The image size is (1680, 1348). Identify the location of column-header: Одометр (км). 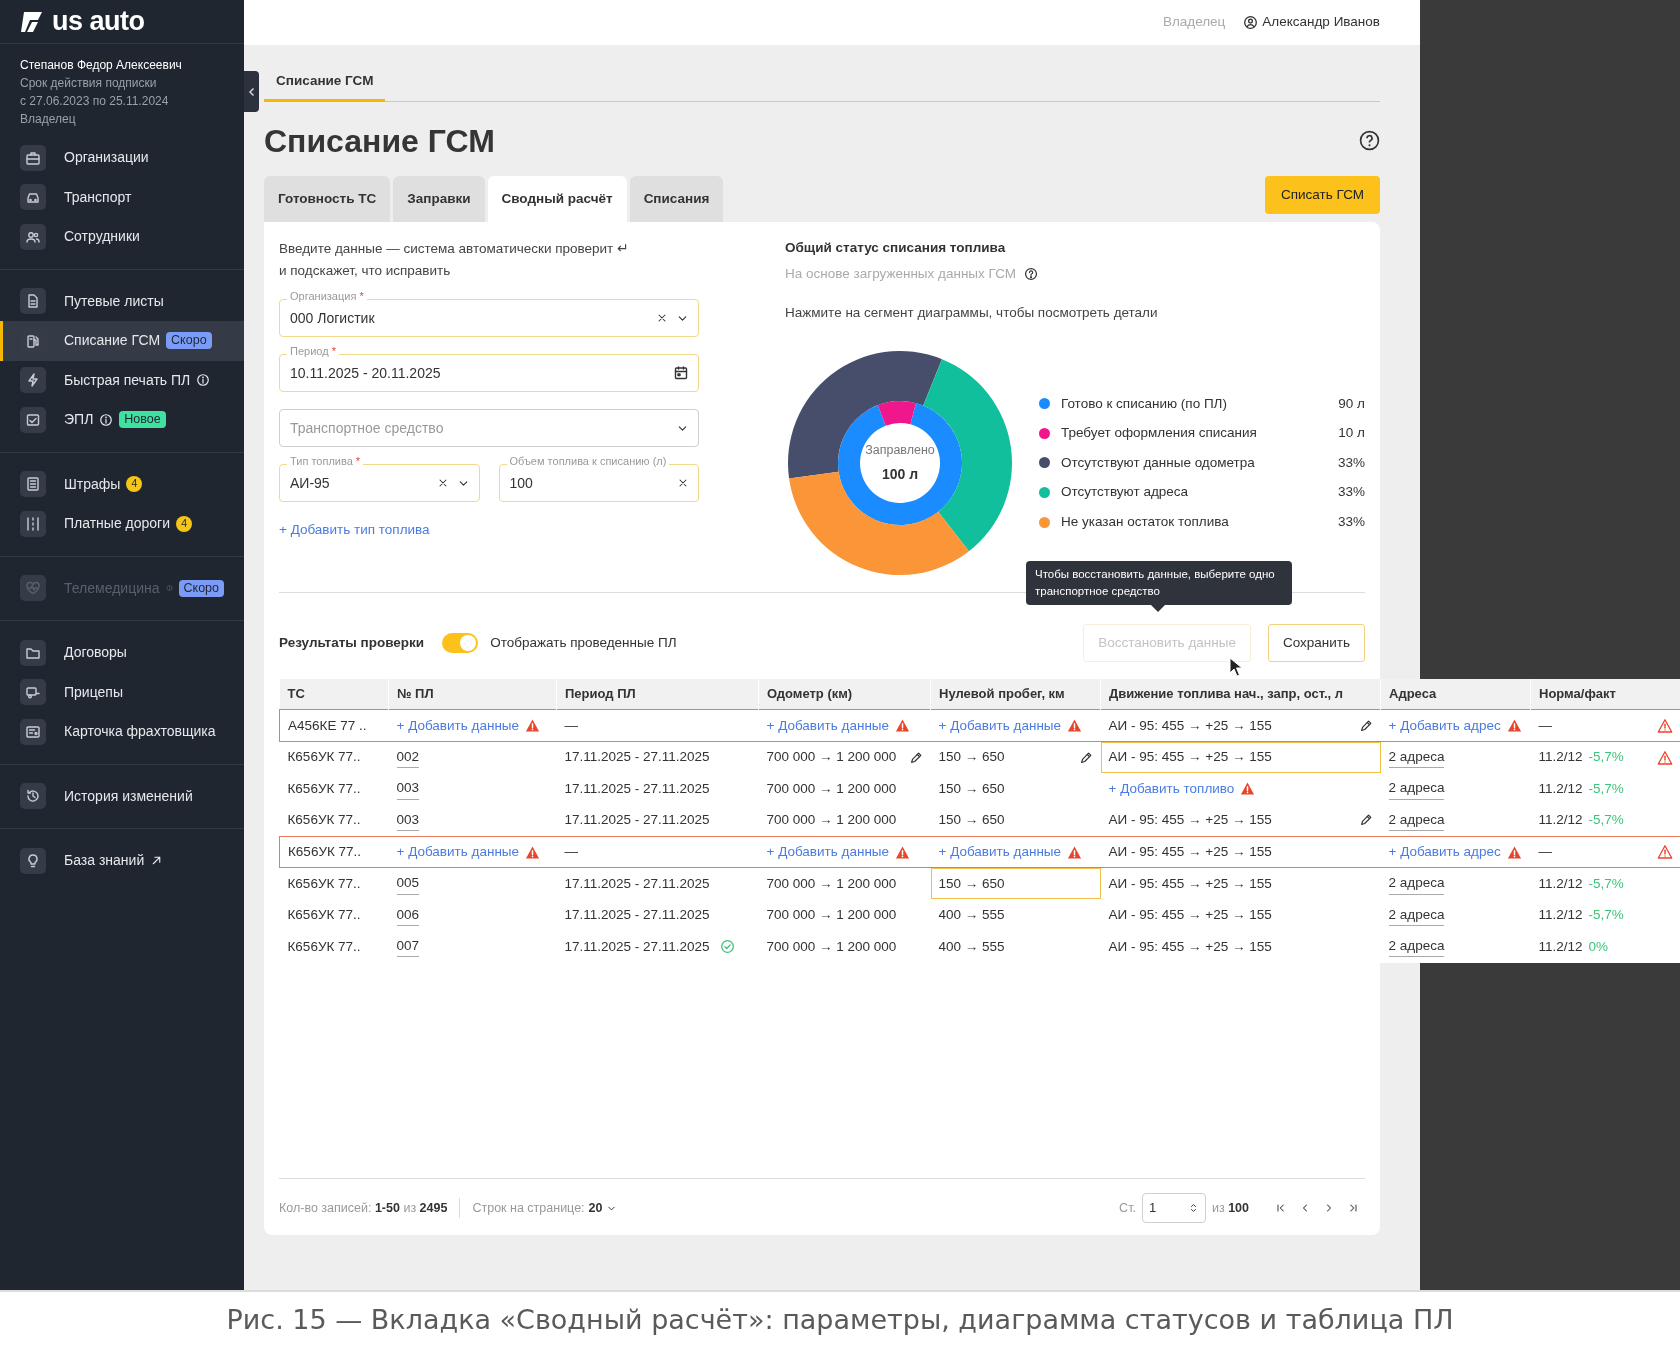
(844, 694).